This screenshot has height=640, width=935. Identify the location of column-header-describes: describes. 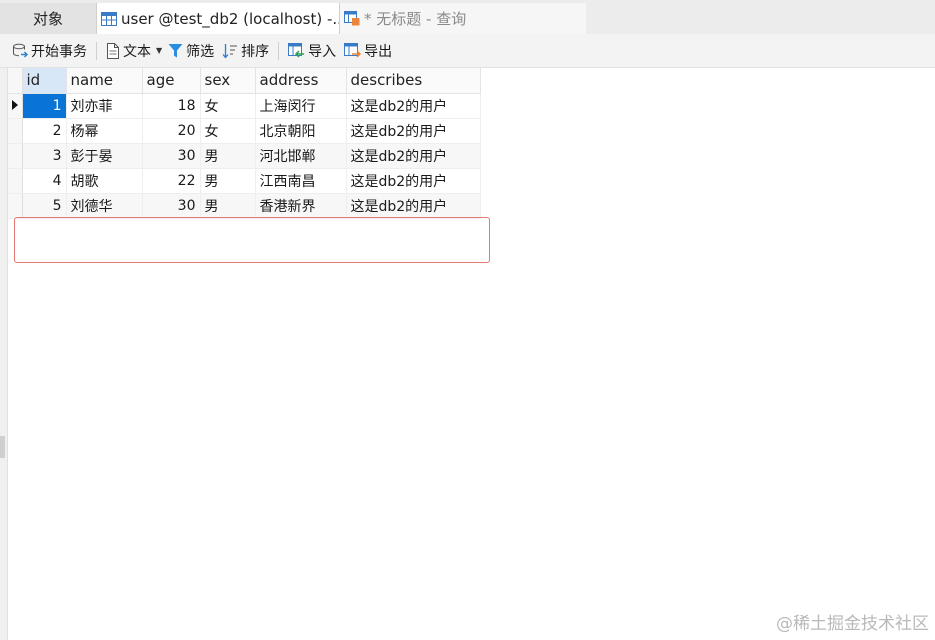
(413, 81).